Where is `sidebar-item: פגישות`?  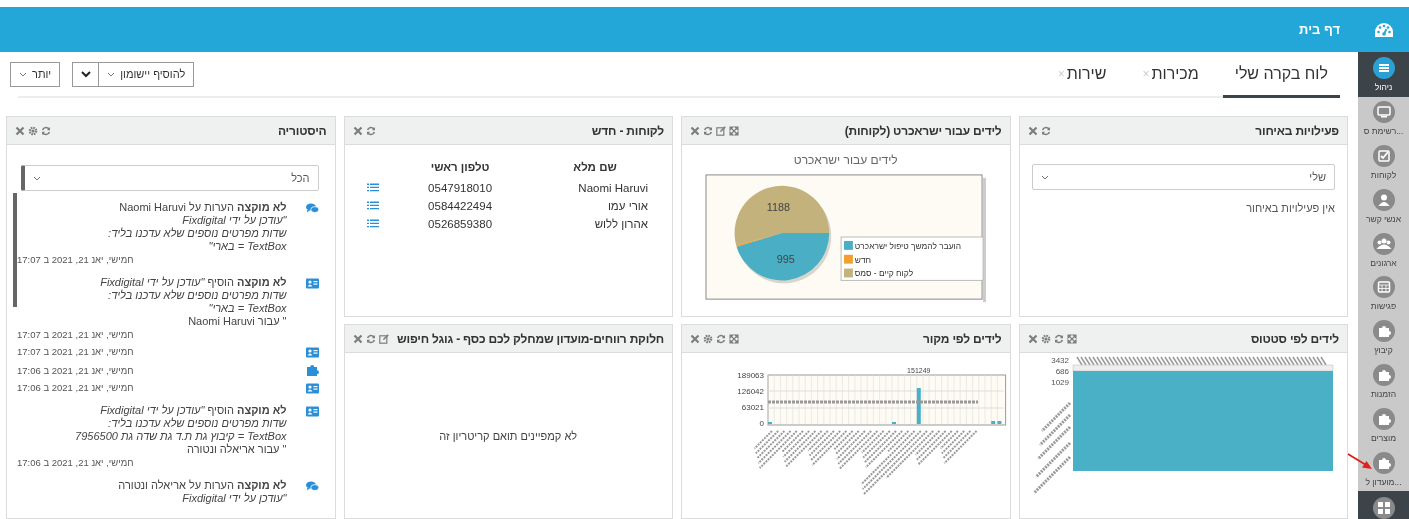
sidebar-item: פגישות is located at coordinates (1383, 294).